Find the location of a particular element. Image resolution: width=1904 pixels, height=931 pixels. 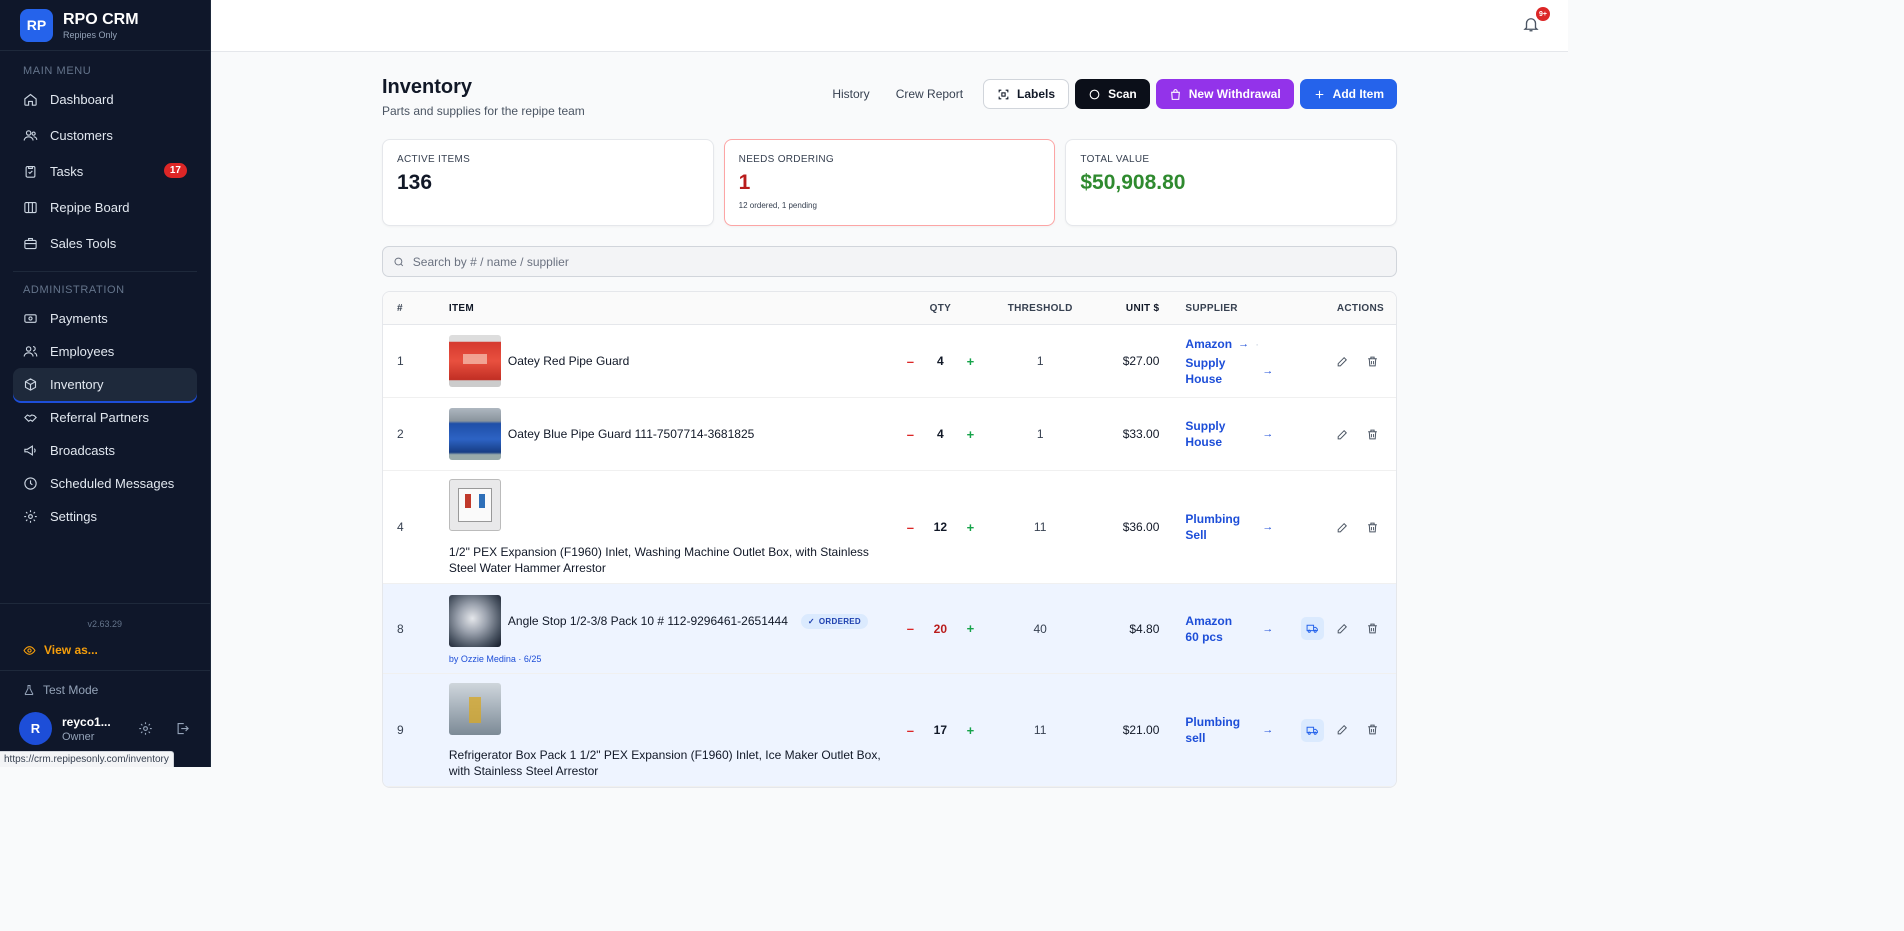

sidebar-item-dashboard: Dashboard is located at coordinates (105, 99).